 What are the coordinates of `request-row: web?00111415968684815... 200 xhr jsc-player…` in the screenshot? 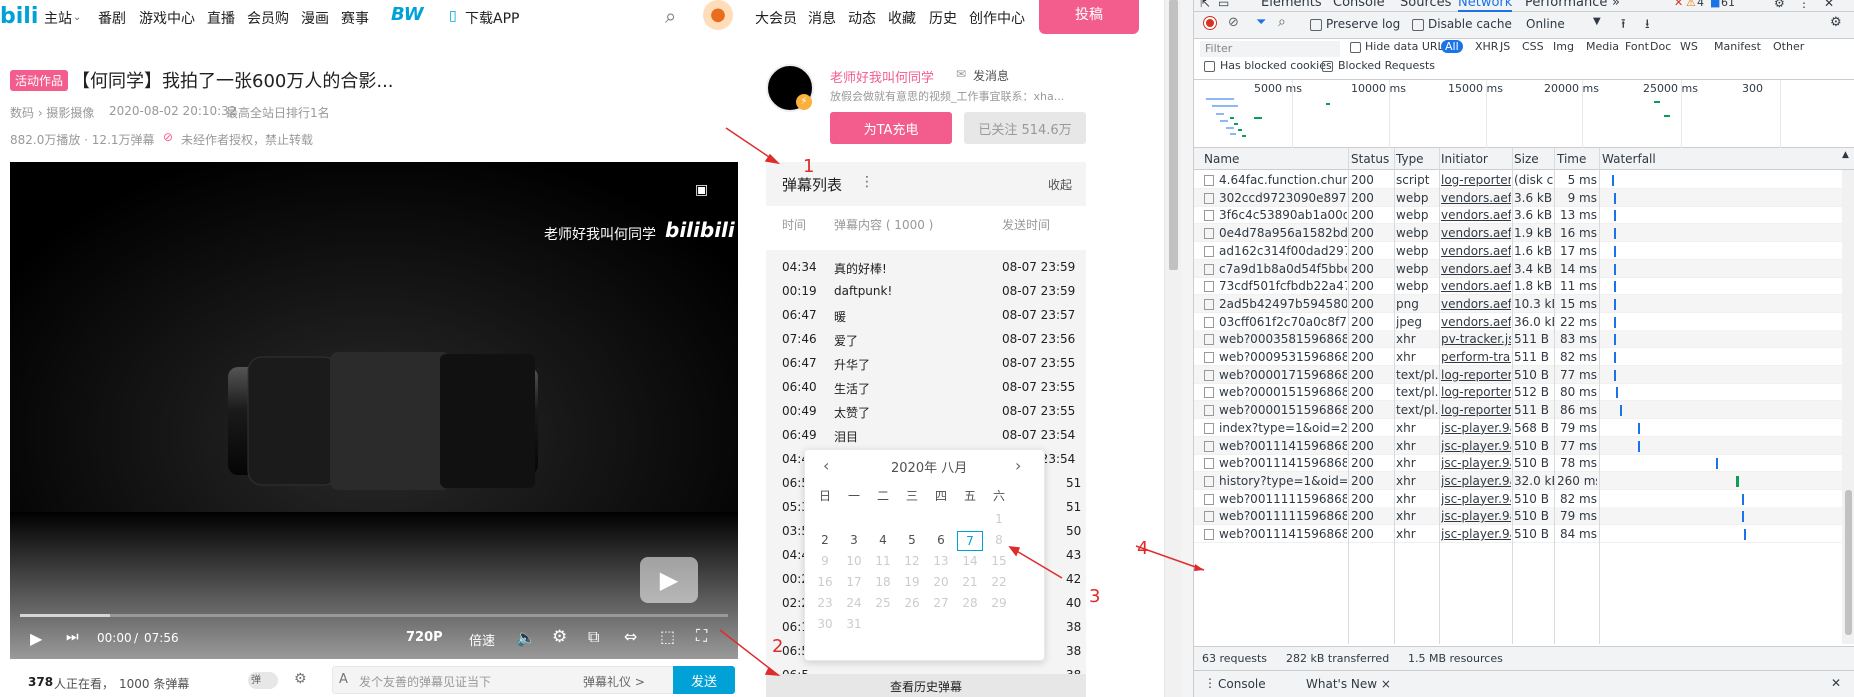 It's located at (1524, 463).